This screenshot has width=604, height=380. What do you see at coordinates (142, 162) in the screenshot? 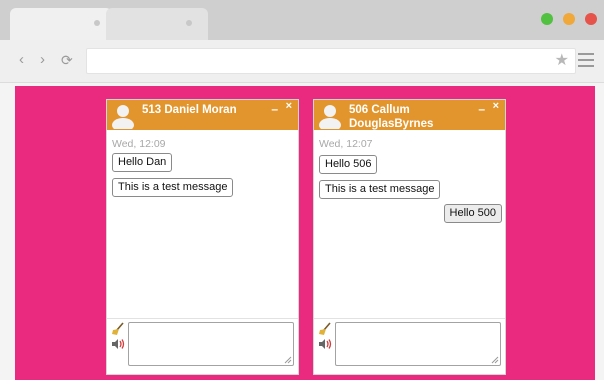
I see `chat-message: Hello Dan` at bounding box center [142, 162].